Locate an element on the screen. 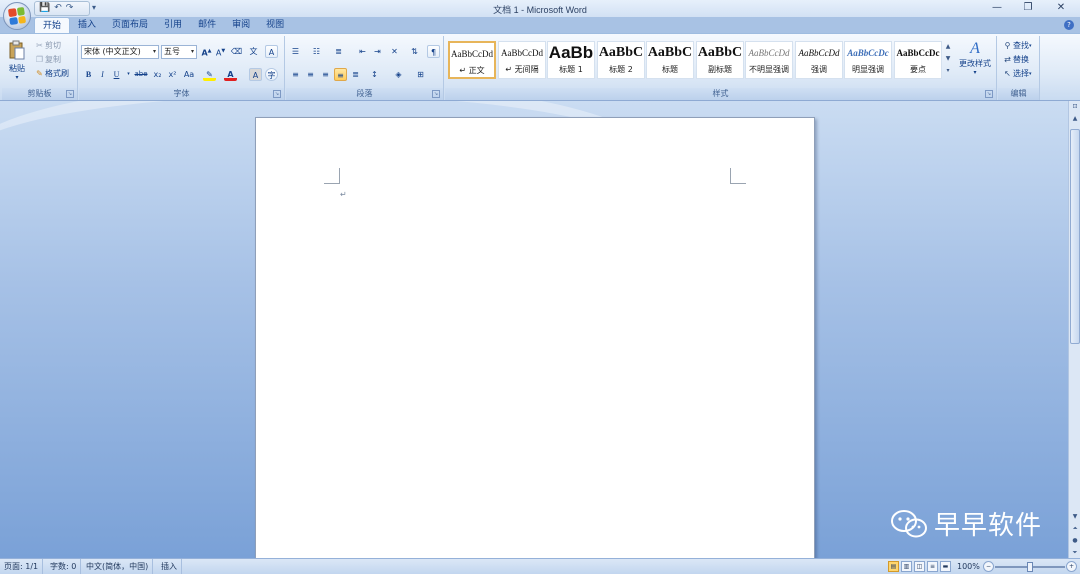 The image size is (1080, 574). draft-view-icon: ▬ is located at coordinates (945, 566).